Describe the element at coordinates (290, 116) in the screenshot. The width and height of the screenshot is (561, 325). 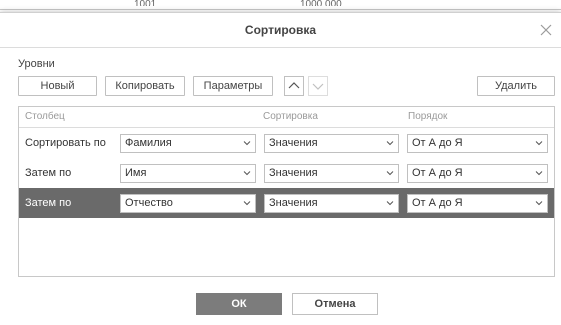
I see `column-header-sort-on: Сортировка` at that location.